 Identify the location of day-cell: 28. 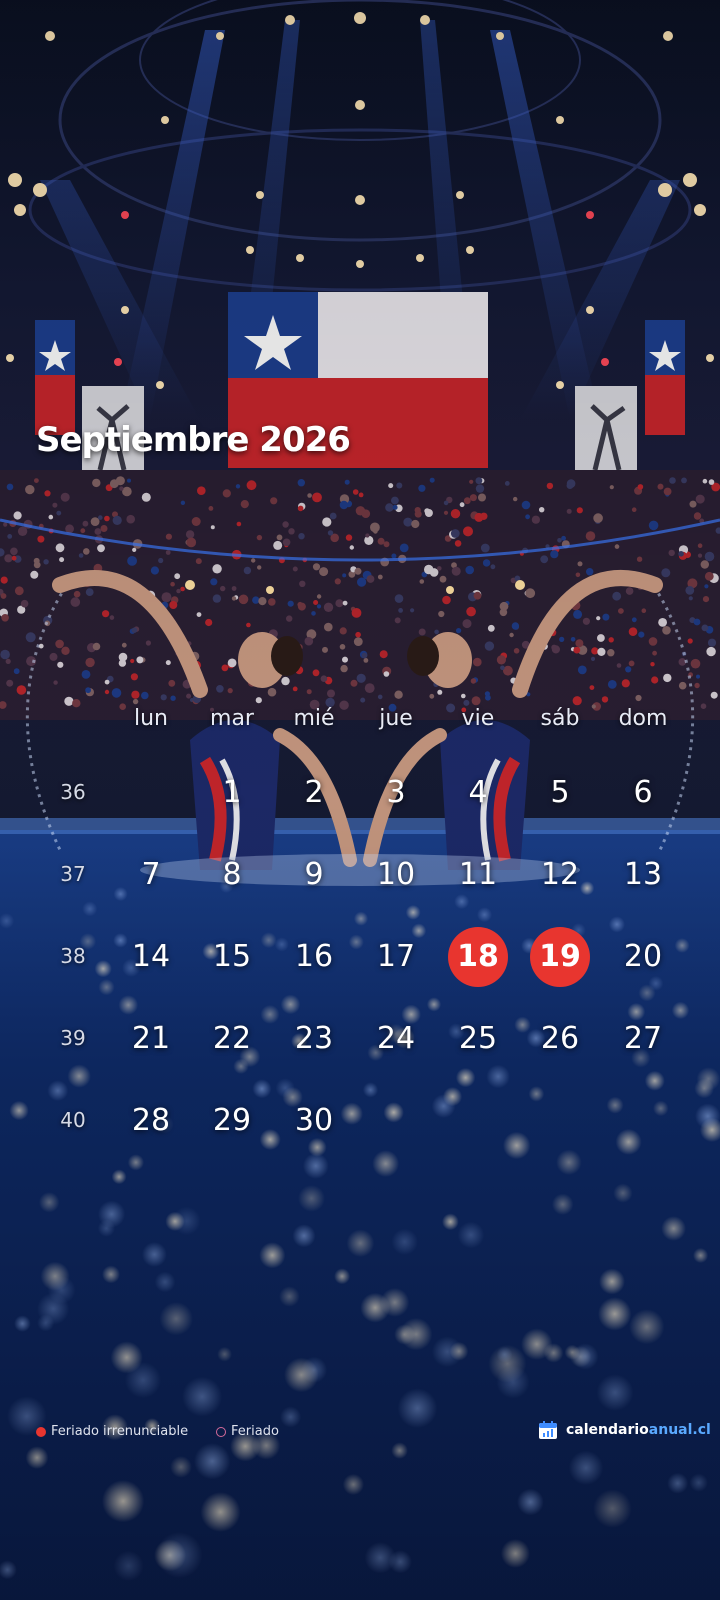
(151, 1121).